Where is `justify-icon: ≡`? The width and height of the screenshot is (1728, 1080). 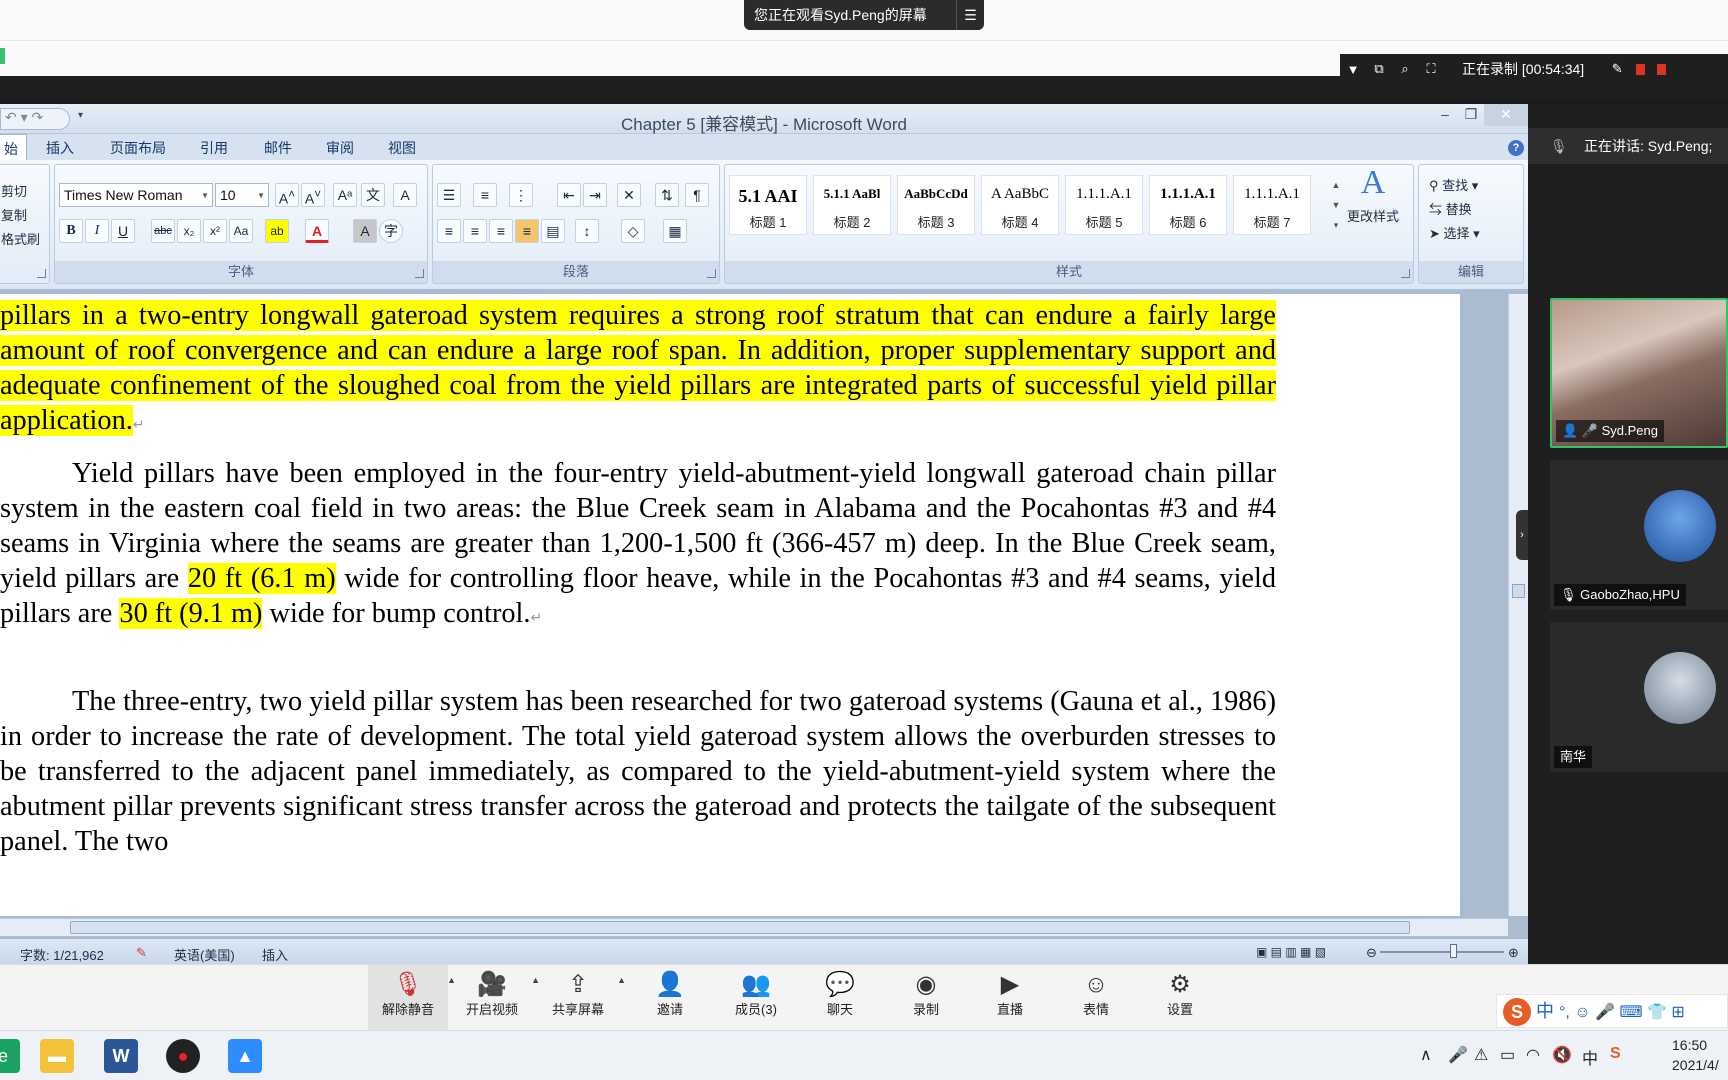
justify-icon: ≡ is located at coordinates (527, 231).